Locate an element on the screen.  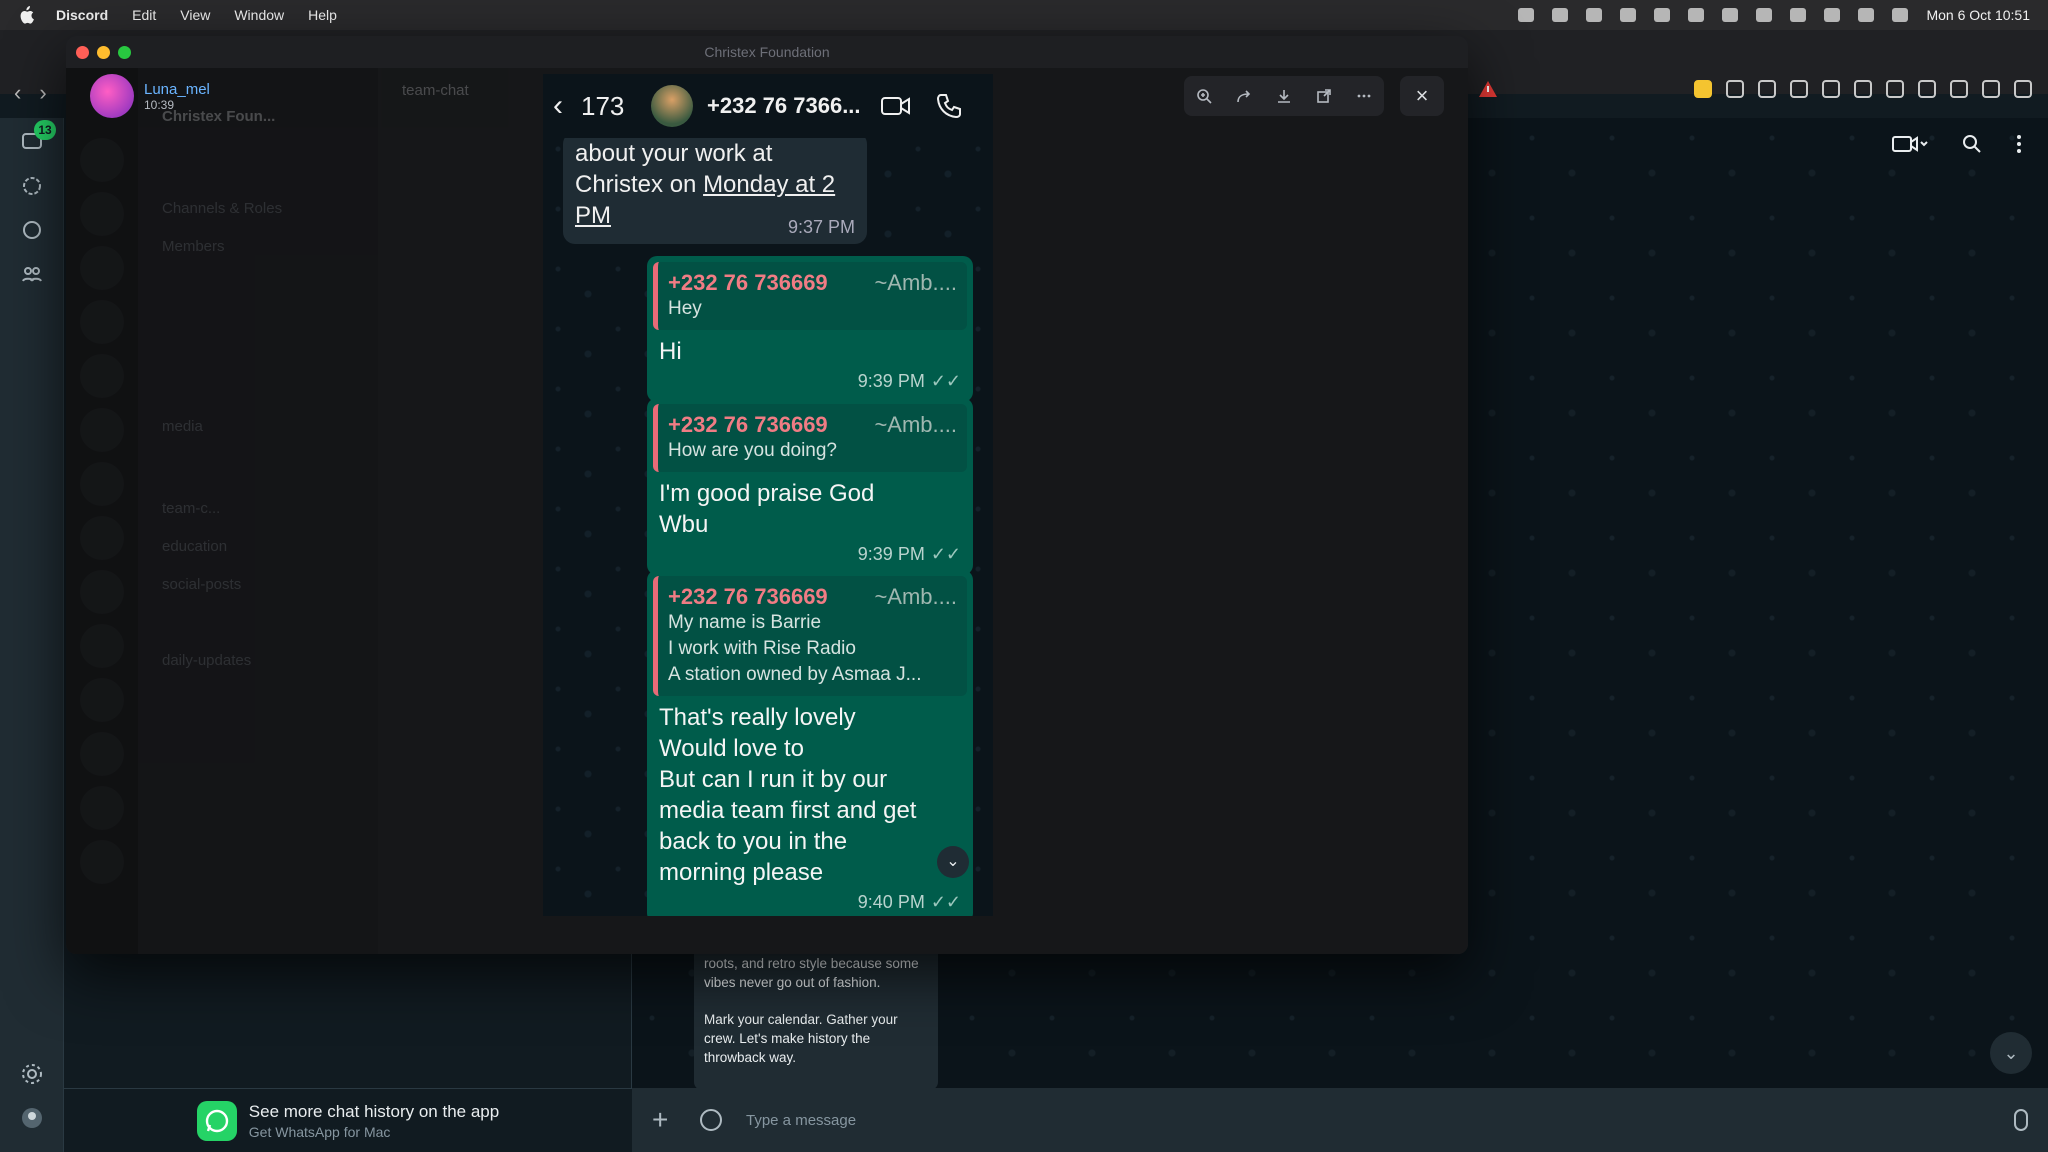
scroll-down-chevron-icon: ⌄ is located at coordinates (953, 862).